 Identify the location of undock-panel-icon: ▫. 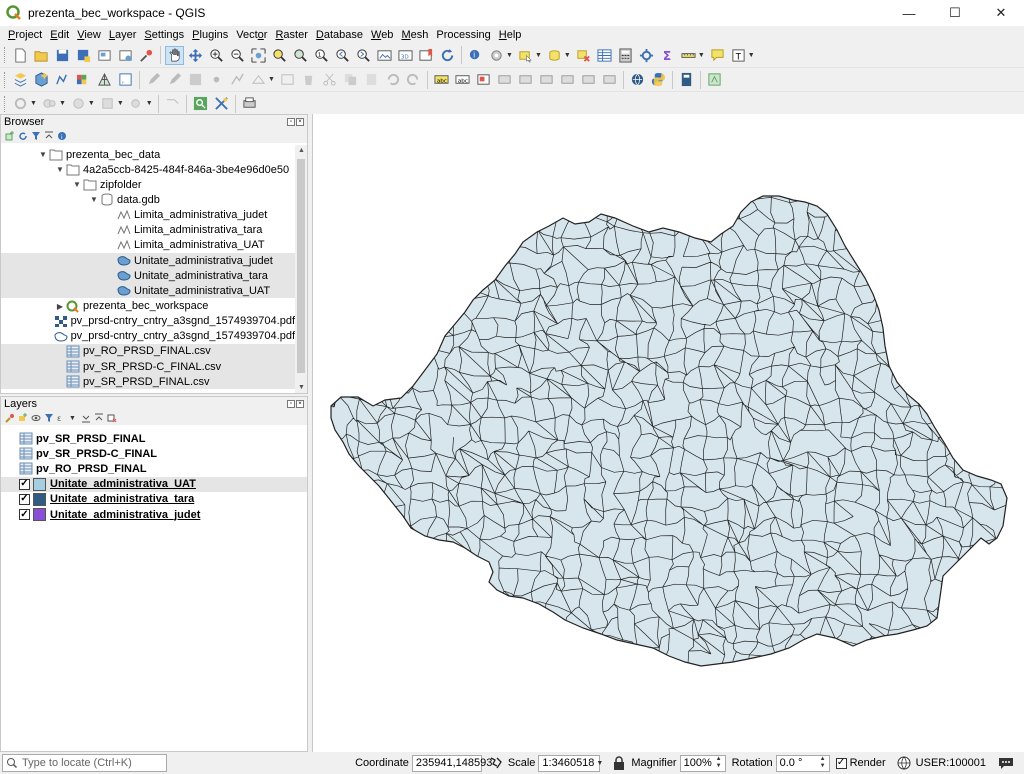
(291, 404).